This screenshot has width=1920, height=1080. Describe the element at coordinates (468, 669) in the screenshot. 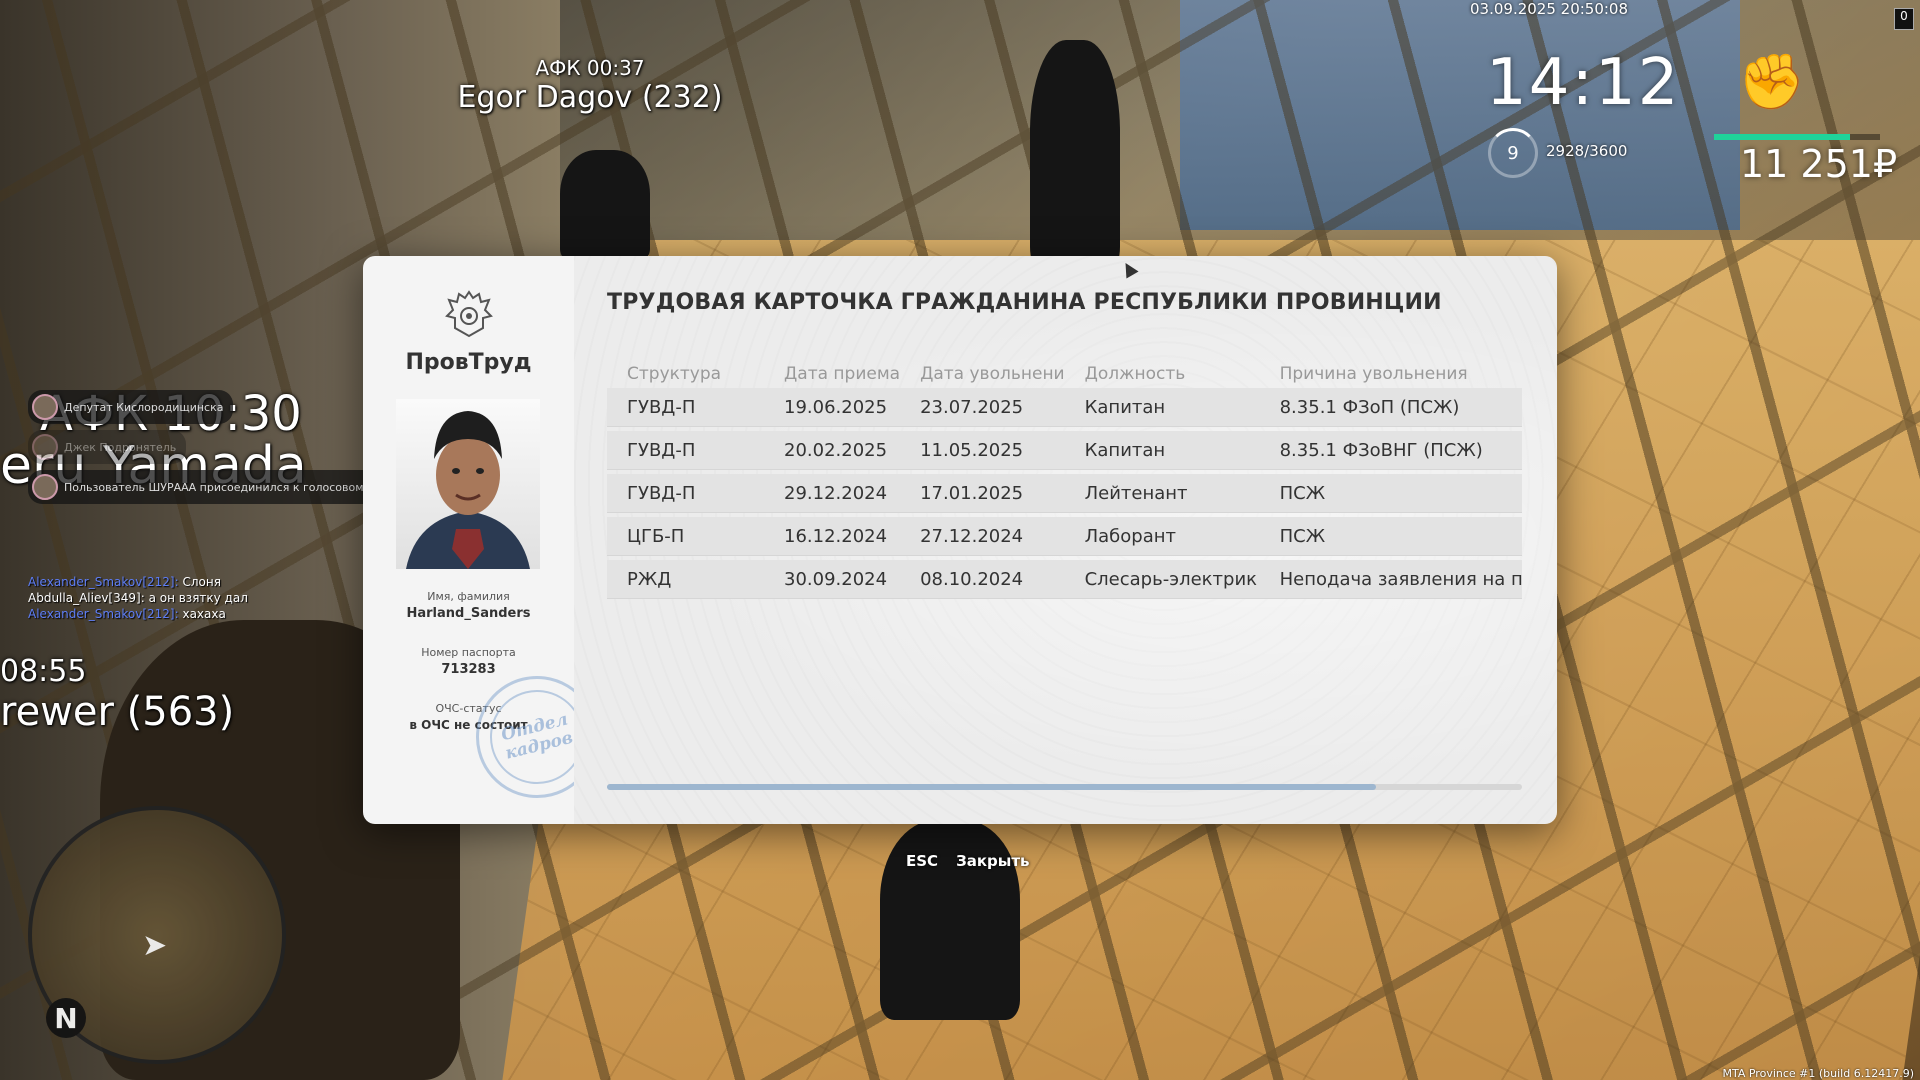

I see `passport-number: 713283` at that location.